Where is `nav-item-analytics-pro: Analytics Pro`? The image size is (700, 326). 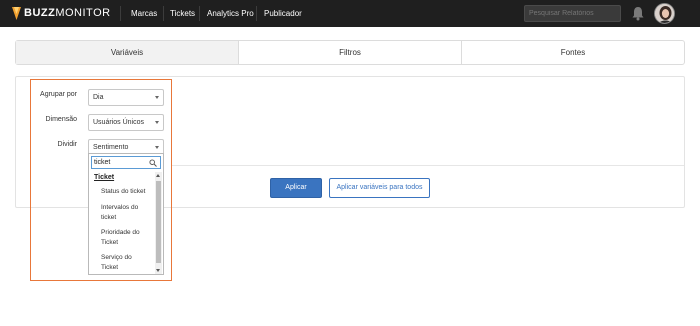
nav-item-analytics-pro: Analytics Pro is located at coordinates (230, 13).